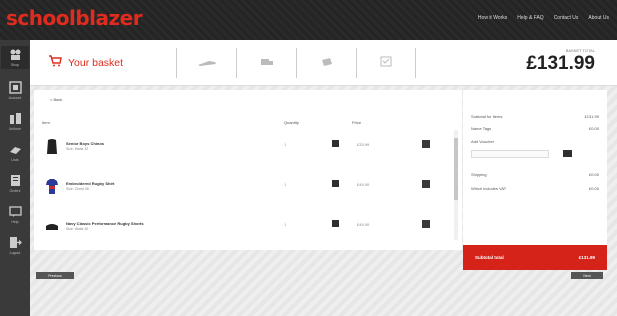  What do you see at coordinates (566, 18) in the screenshot?
I see `top-link-contact: Contact Us` at bounding box center [566, 18].